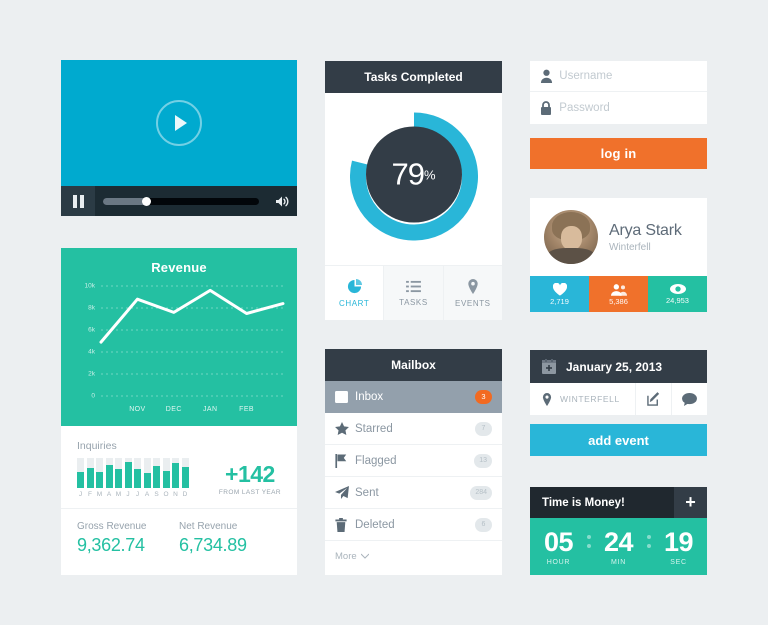  I want to click on profile-name: Arya Stark, so click(645, 230).